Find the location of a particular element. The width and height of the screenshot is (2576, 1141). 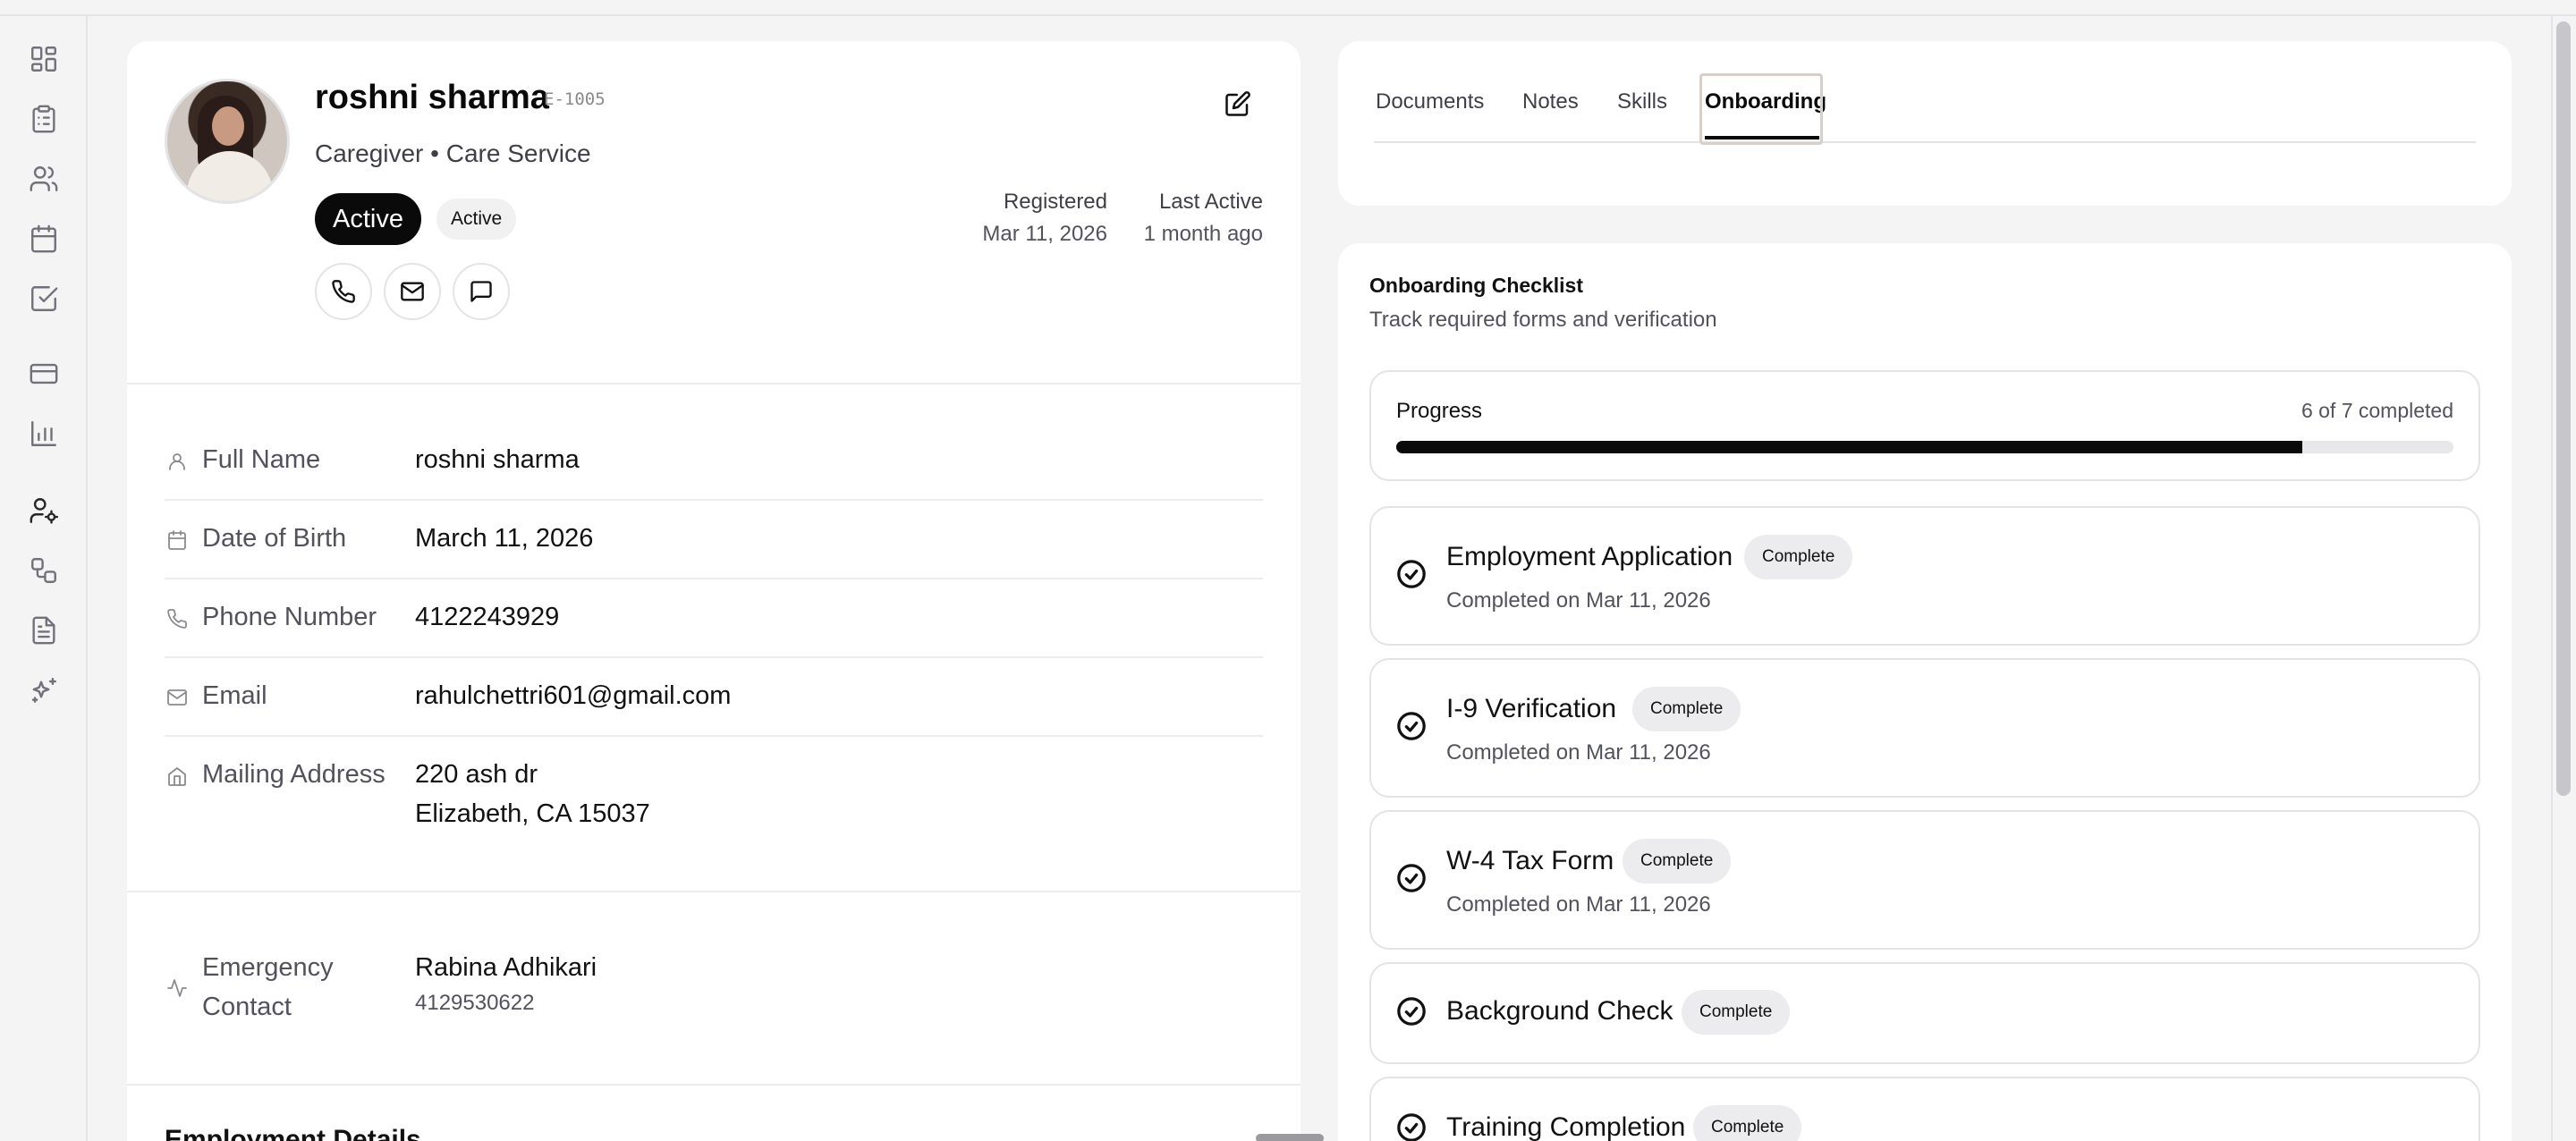

activity-icon is located at coordinates (177, 989).